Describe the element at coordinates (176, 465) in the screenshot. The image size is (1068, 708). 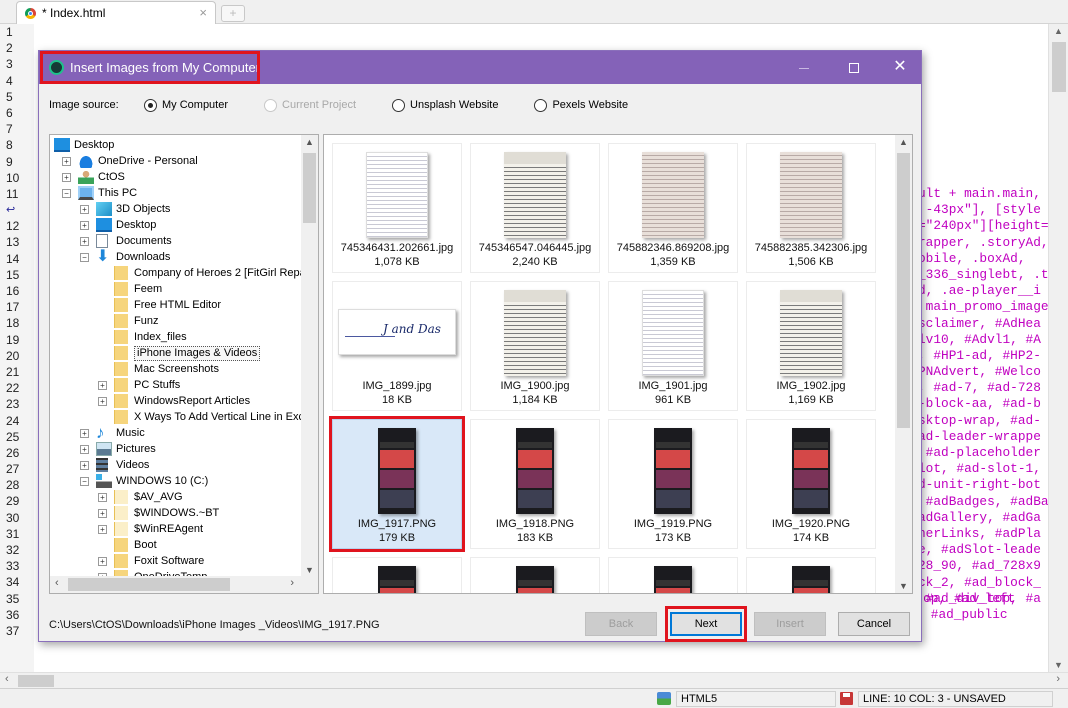
I see `tree-item: + Videos` at that location.